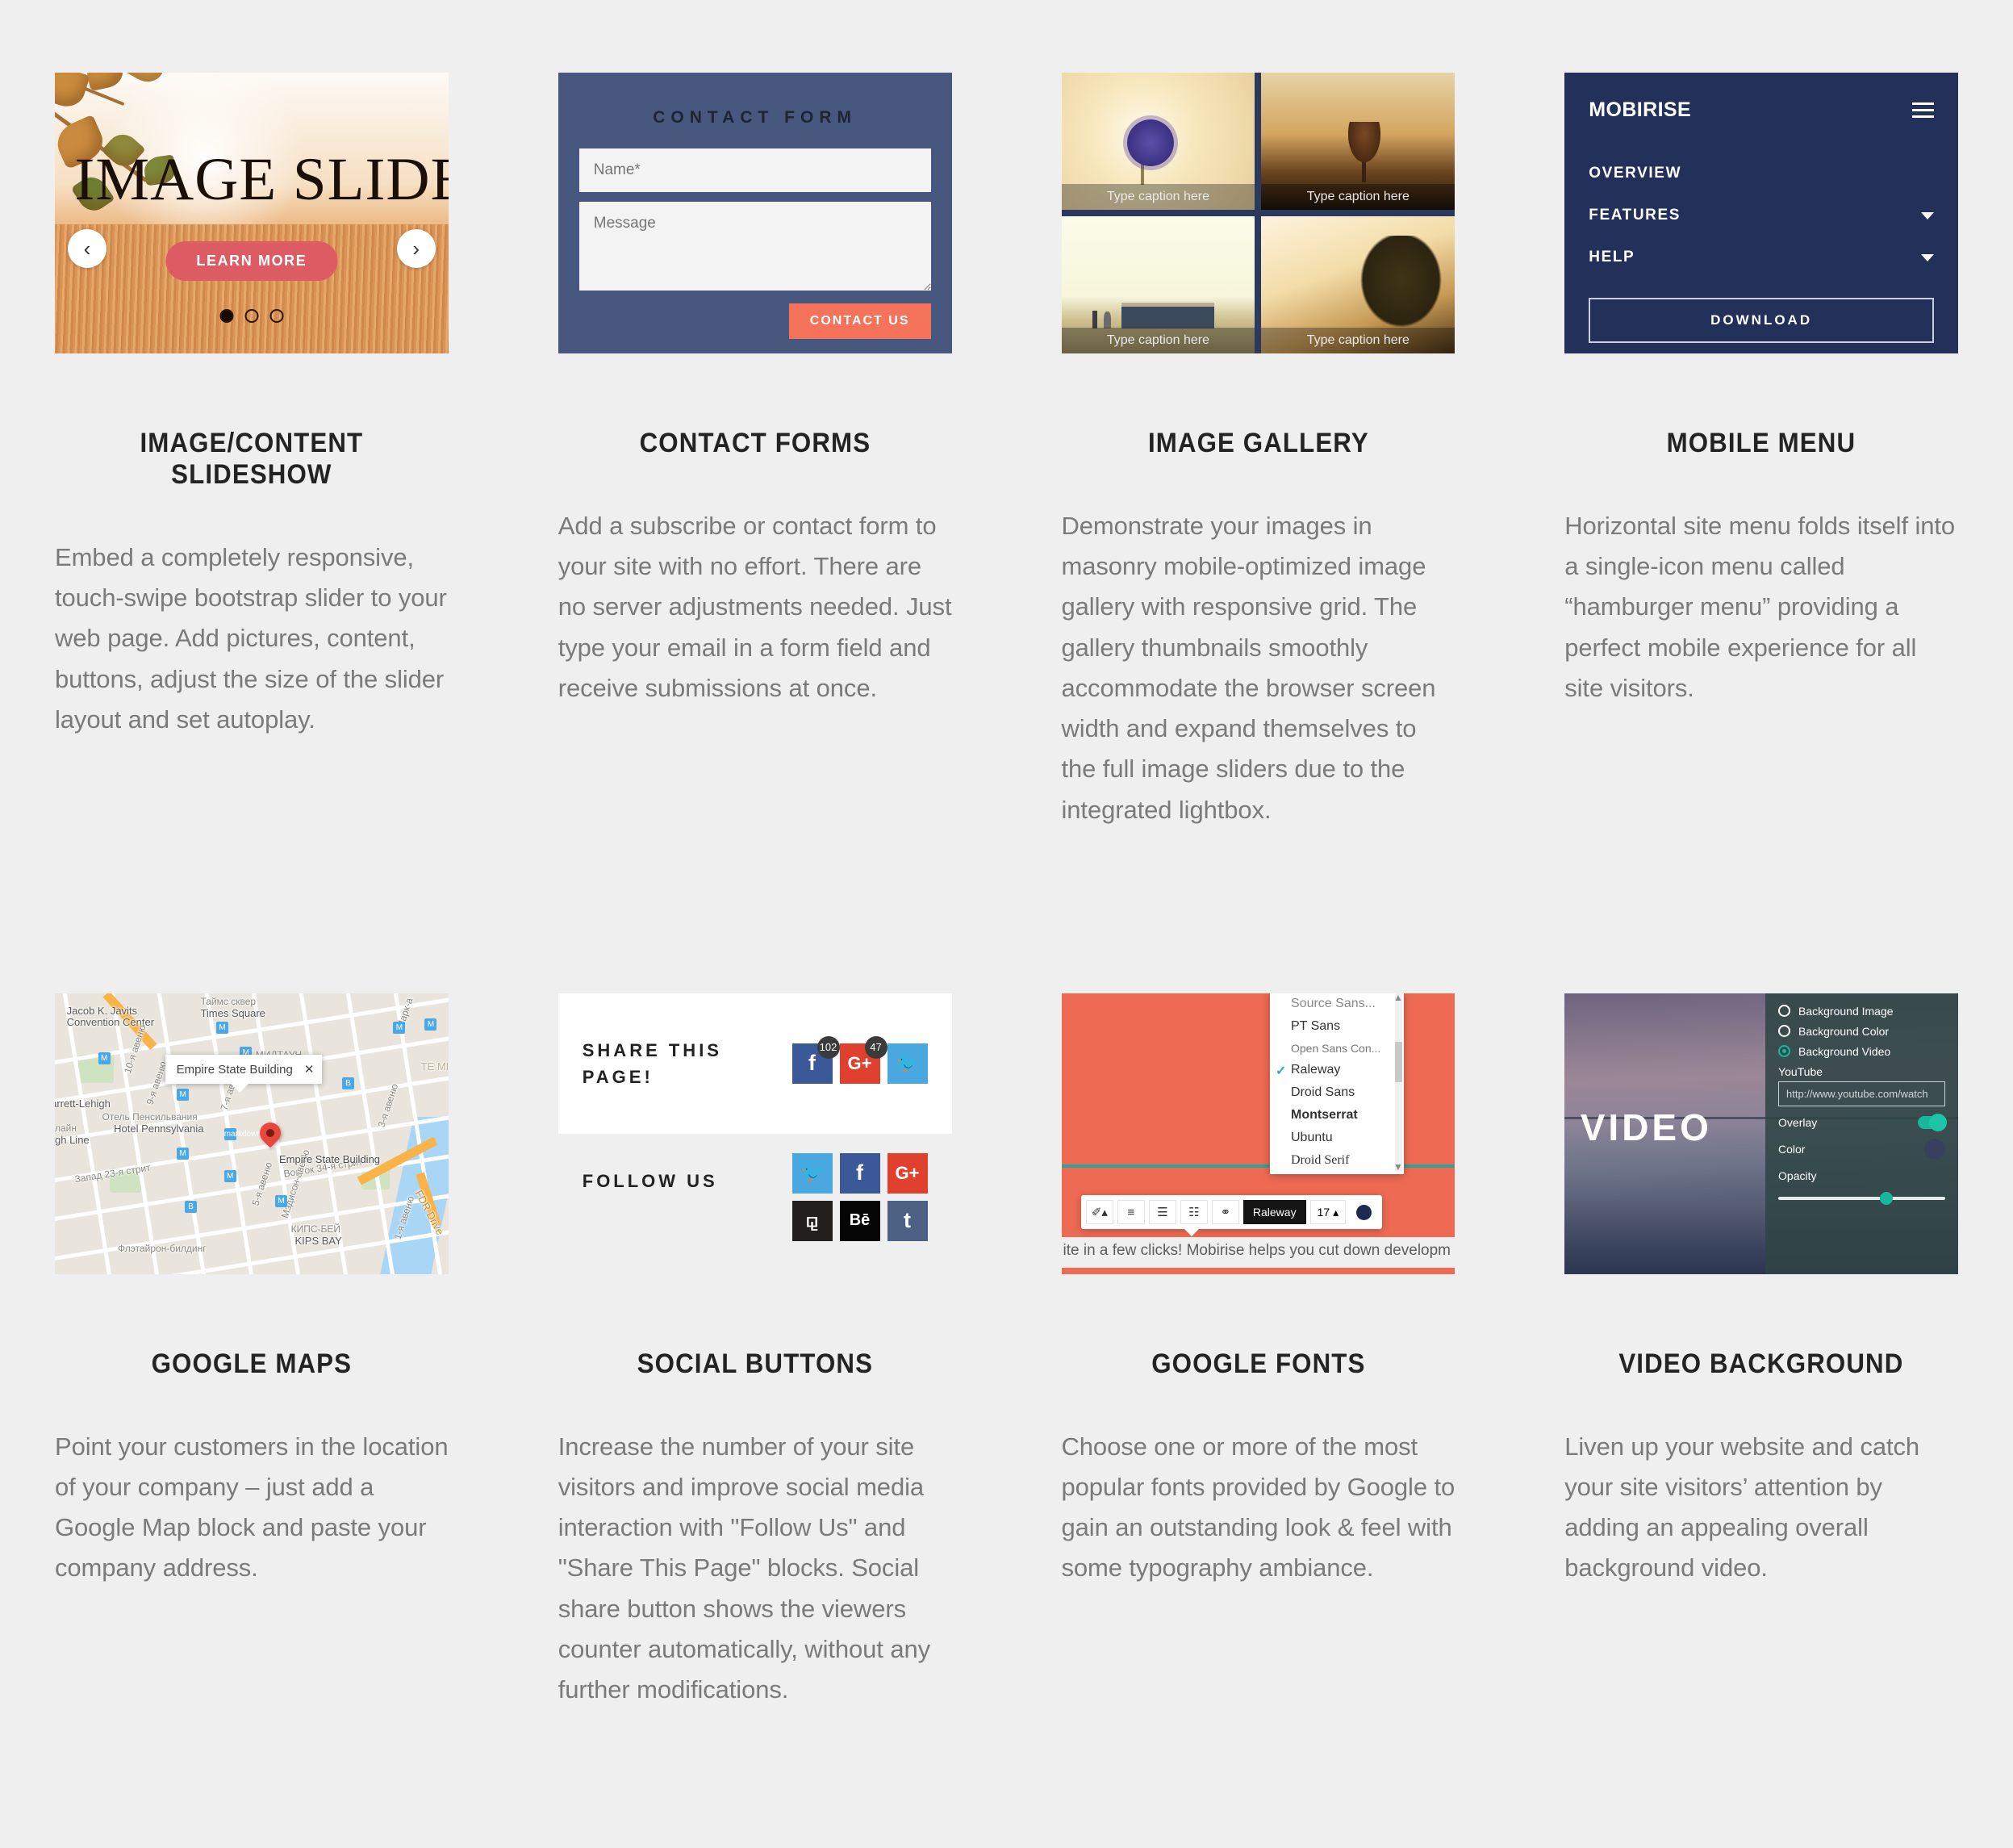 This screenshot has height=1848, width=2013. I want to click on align-icon: ≡, so click(1131, 1212).